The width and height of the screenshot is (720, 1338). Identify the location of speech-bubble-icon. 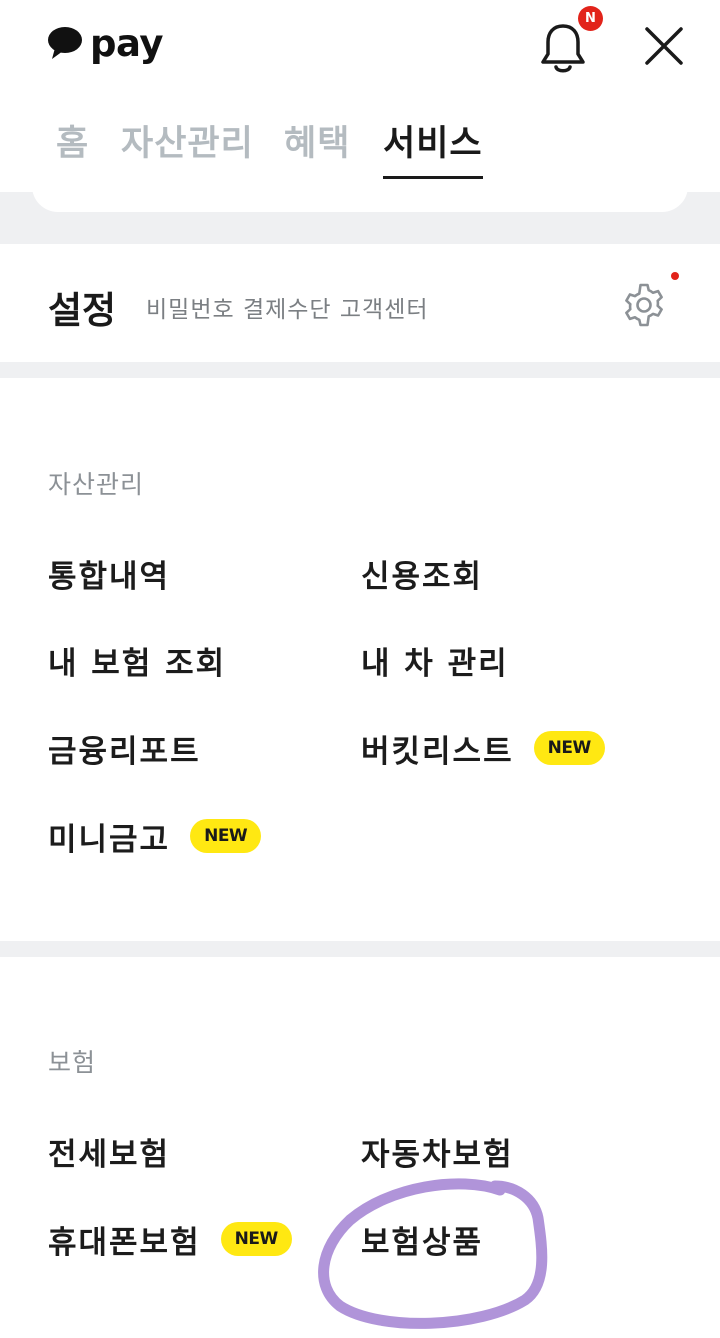
(65, 43).